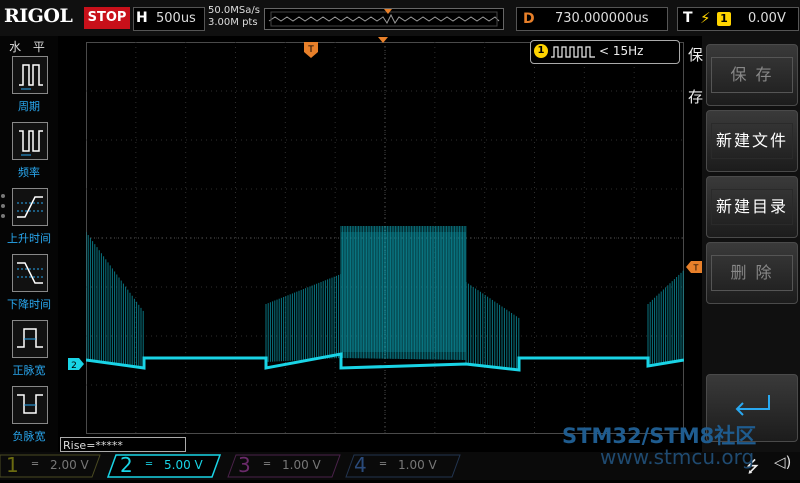 The image size is (800, 483). I want to click on trigger-position-marker: T, so click(311, 50).